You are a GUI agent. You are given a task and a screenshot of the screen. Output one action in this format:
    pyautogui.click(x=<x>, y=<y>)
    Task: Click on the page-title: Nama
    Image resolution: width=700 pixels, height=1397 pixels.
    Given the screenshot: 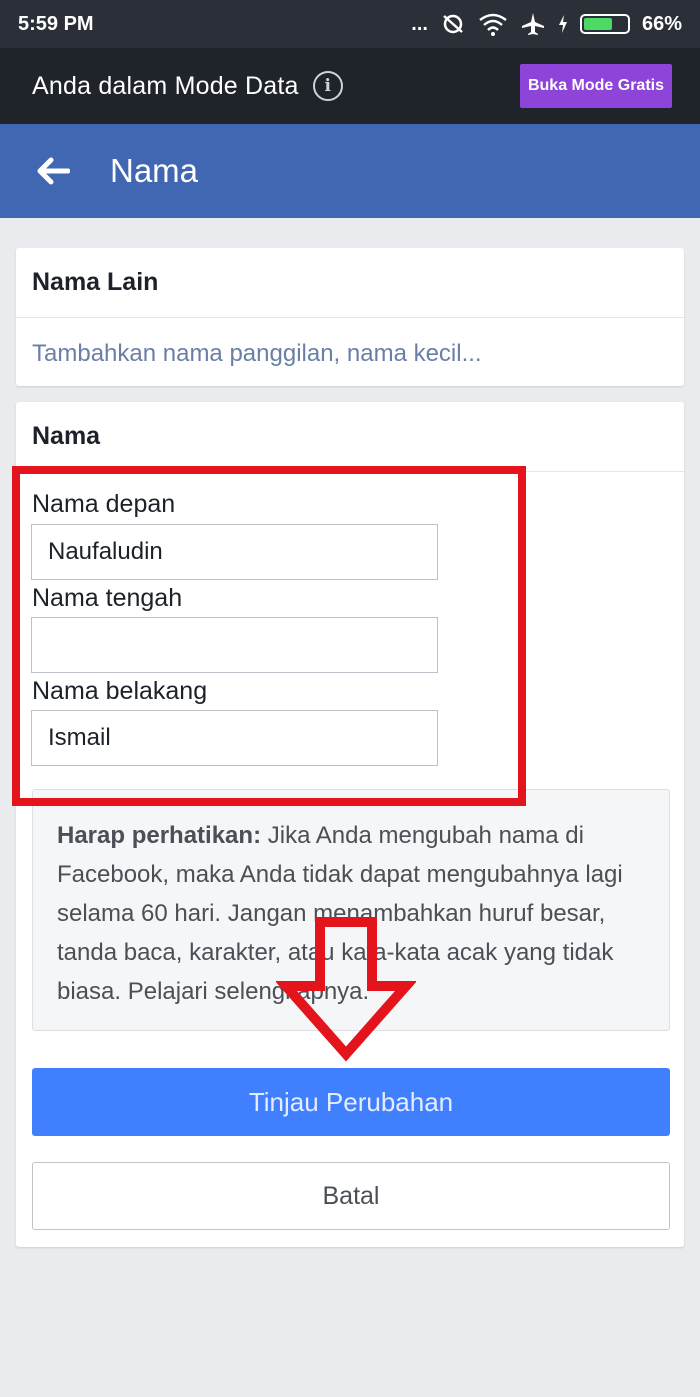 What is the action you would take?
    pyautogui.click(x=154, y=170)
    